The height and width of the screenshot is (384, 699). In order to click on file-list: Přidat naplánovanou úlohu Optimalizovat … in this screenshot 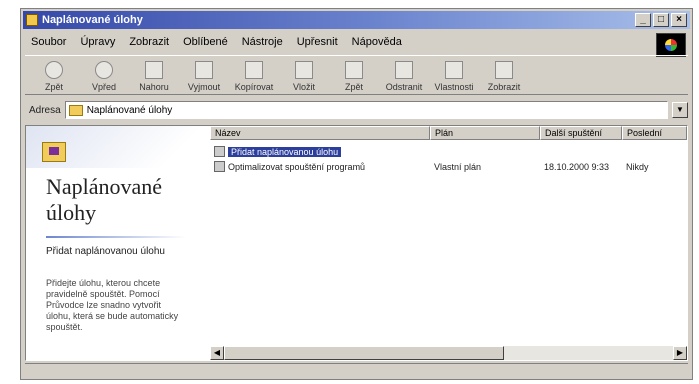, I will do `click(448, 159)`.